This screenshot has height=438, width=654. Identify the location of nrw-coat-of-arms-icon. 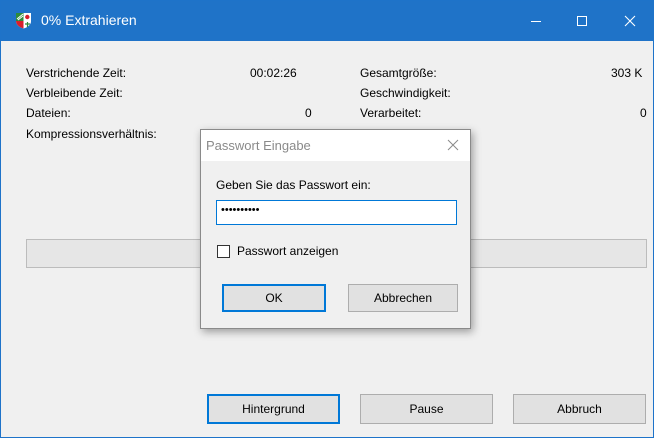
(23, 21).